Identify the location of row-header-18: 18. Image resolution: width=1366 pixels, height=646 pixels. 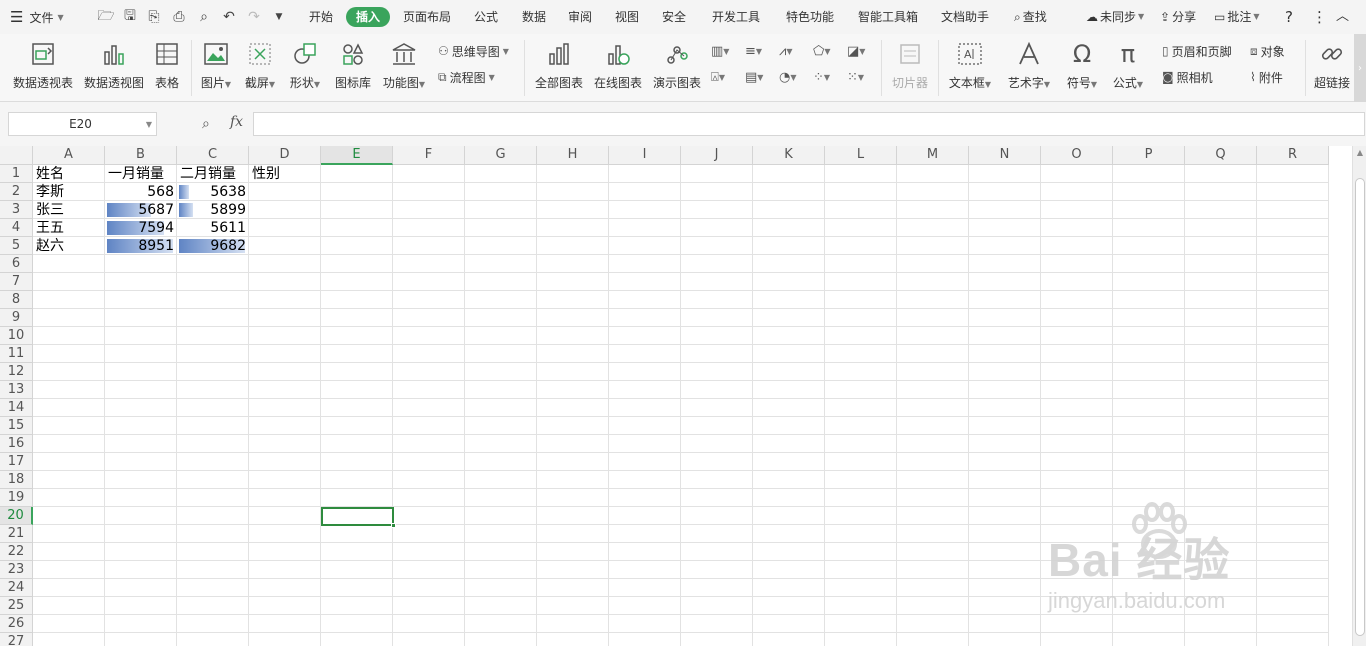
(16, 480).